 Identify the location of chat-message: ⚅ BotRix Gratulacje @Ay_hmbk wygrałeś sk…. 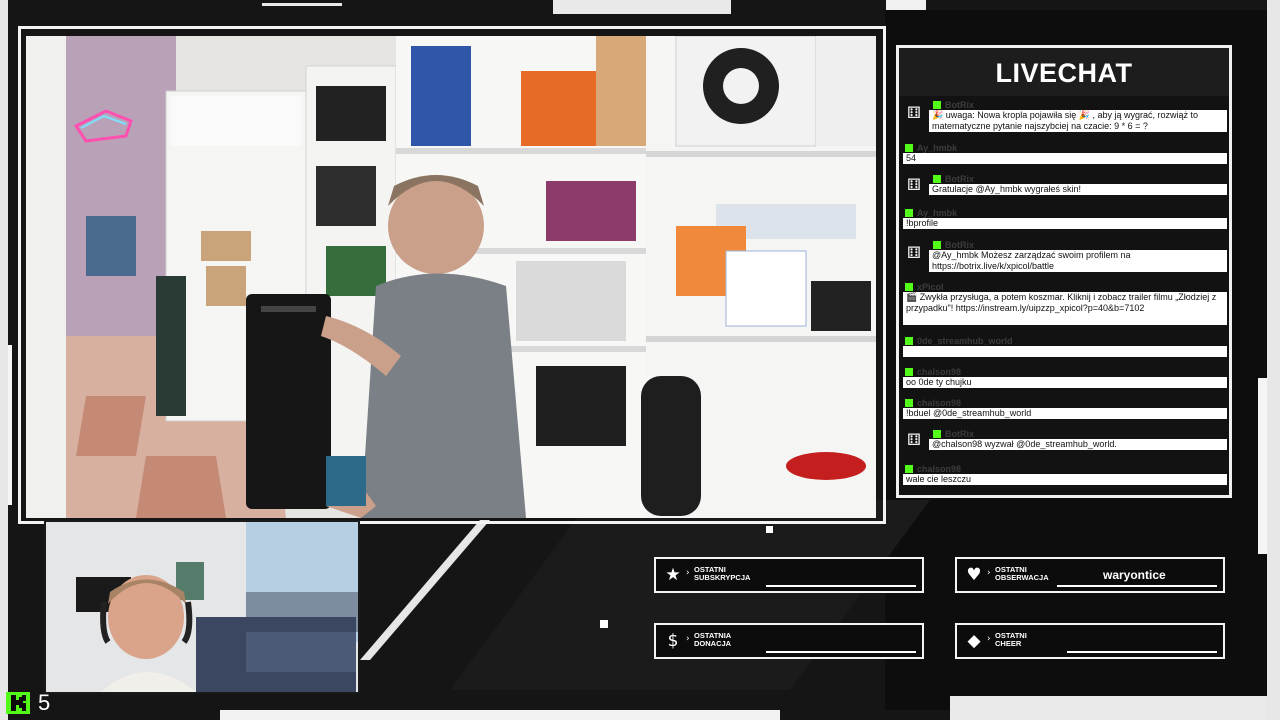
(1065, 187).